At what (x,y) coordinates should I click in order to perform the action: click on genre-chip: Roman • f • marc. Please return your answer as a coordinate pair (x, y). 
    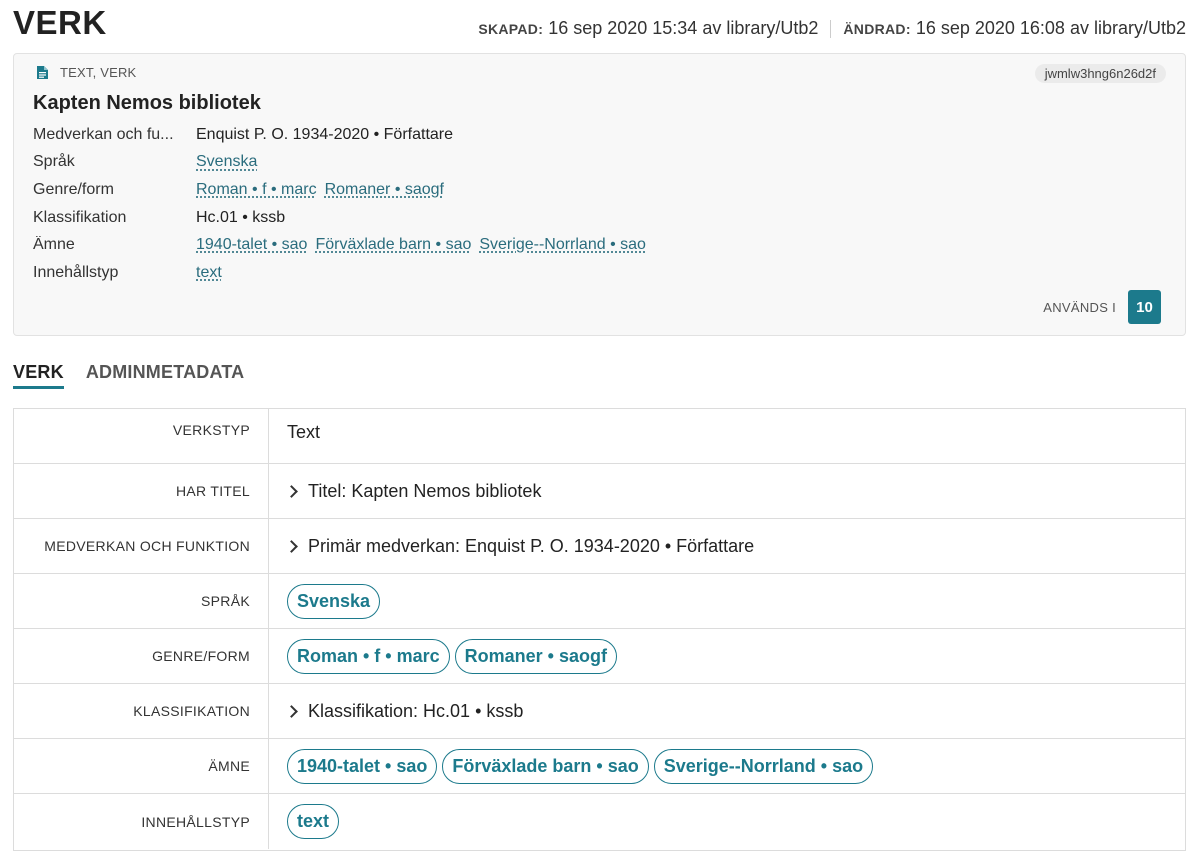
    Looking at the image, I should click on (368, 656).